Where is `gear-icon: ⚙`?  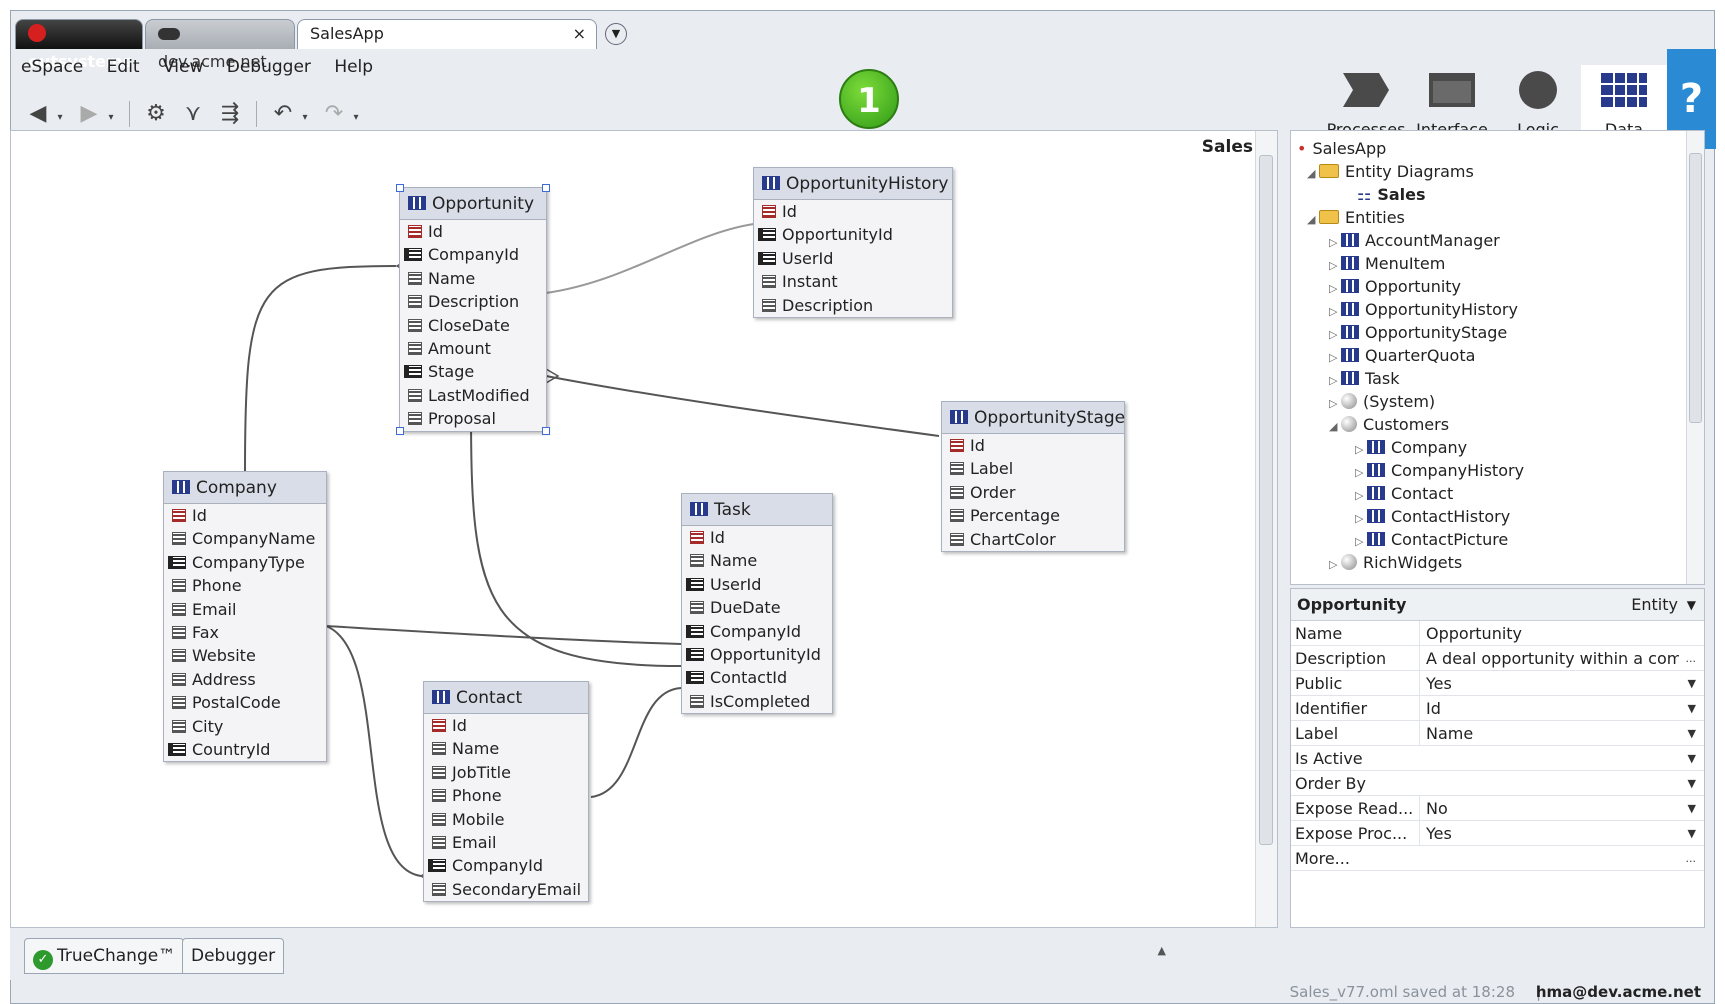
gear-icon: ⚙ is located at coordinates (156, 114).